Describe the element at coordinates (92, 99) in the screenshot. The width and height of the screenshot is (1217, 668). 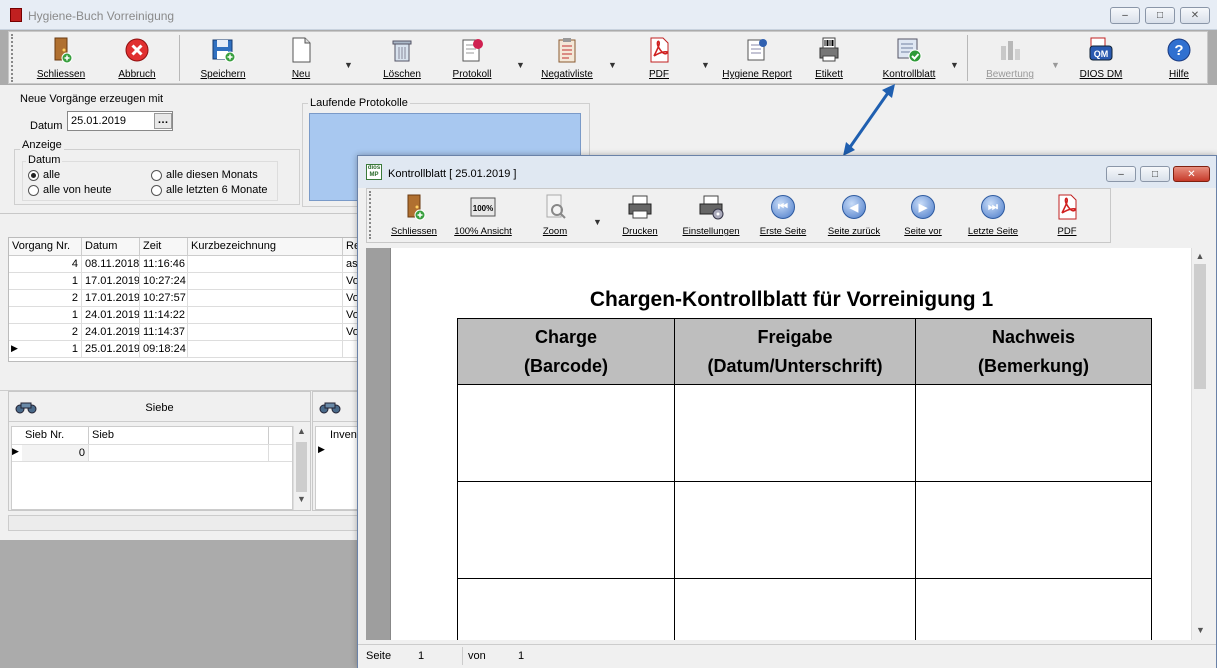
I see `new-group-label: Neue Vorgänge erzeugen mit` at that location.